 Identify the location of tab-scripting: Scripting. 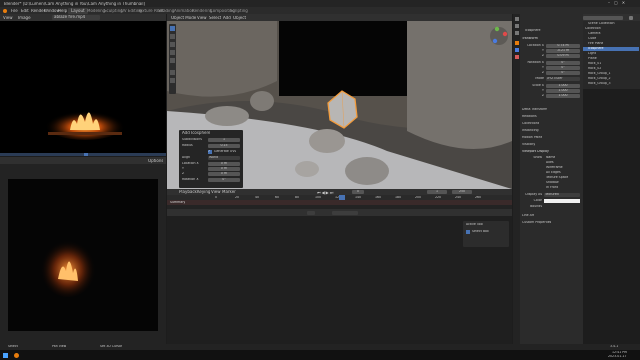
(239, 11).